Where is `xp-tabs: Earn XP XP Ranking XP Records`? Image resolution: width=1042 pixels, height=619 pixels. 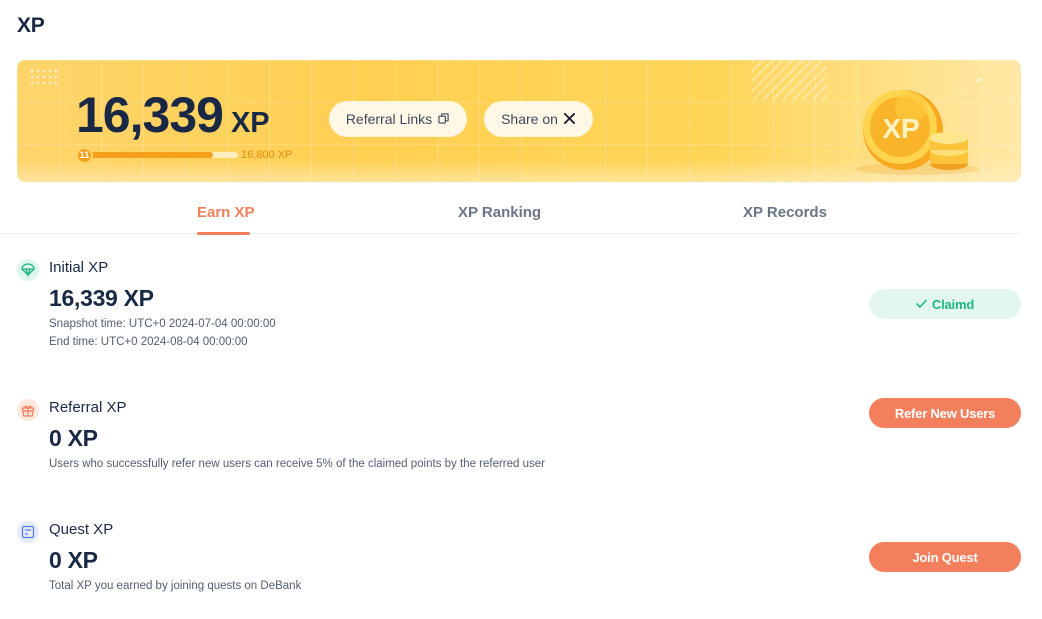
xp-tabs: Earn XP XP Ranking XP Records is located at coordinates (510, 215).